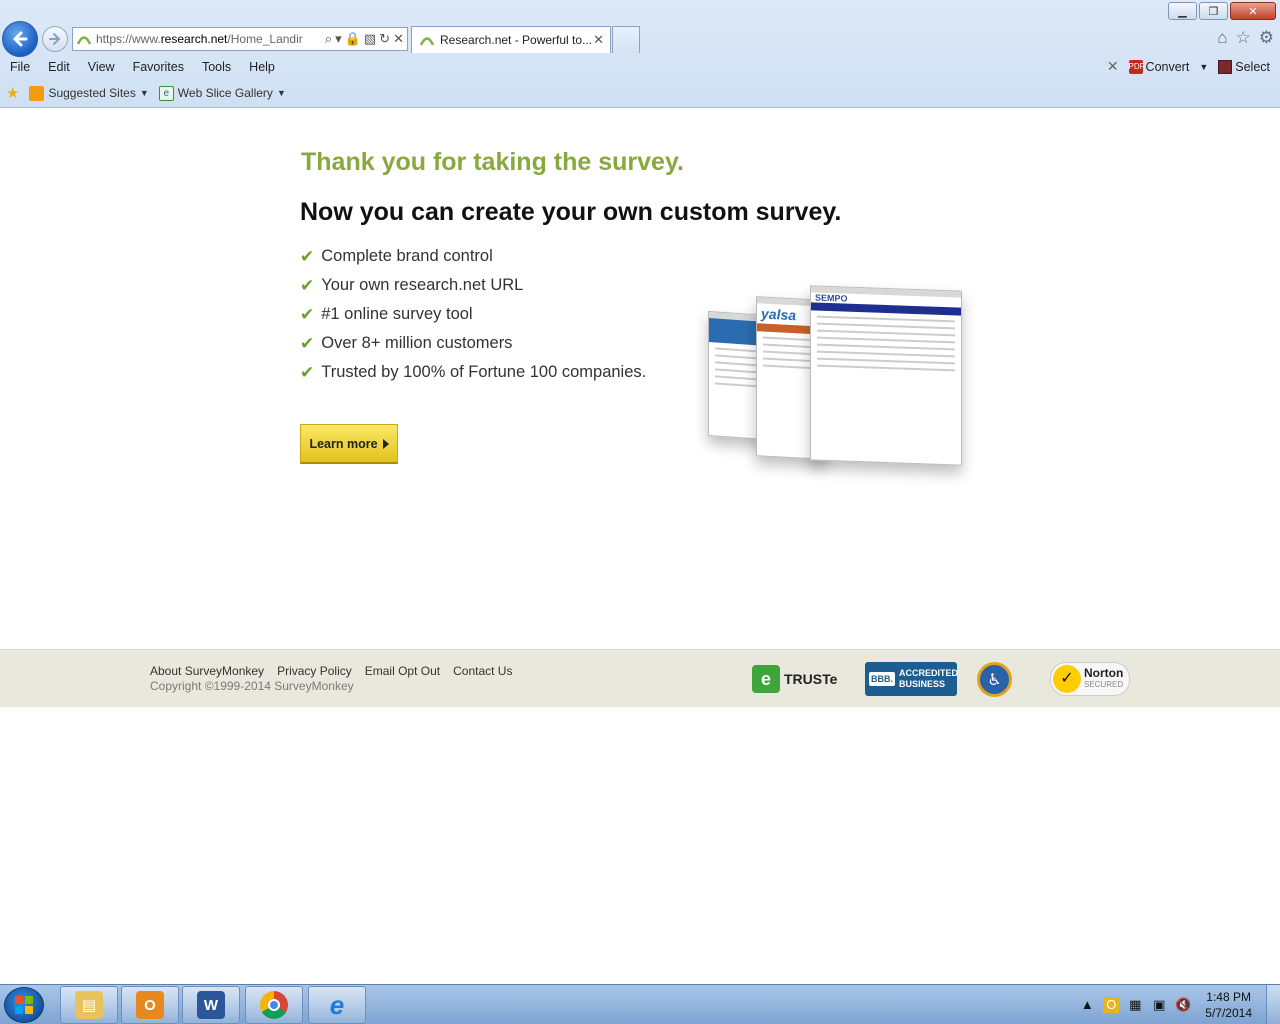 The width and height of the screenshot is (1280, 1024). What do you see at coordinates (422, 285) in the screenshot?
I see `feature-text: Your own research.net URL` at bounding box center [422, 285].